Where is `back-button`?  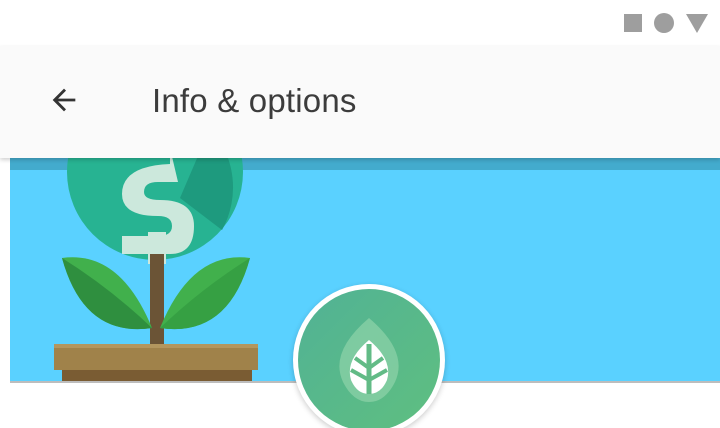
back-button is located at coordinates (64, 100).